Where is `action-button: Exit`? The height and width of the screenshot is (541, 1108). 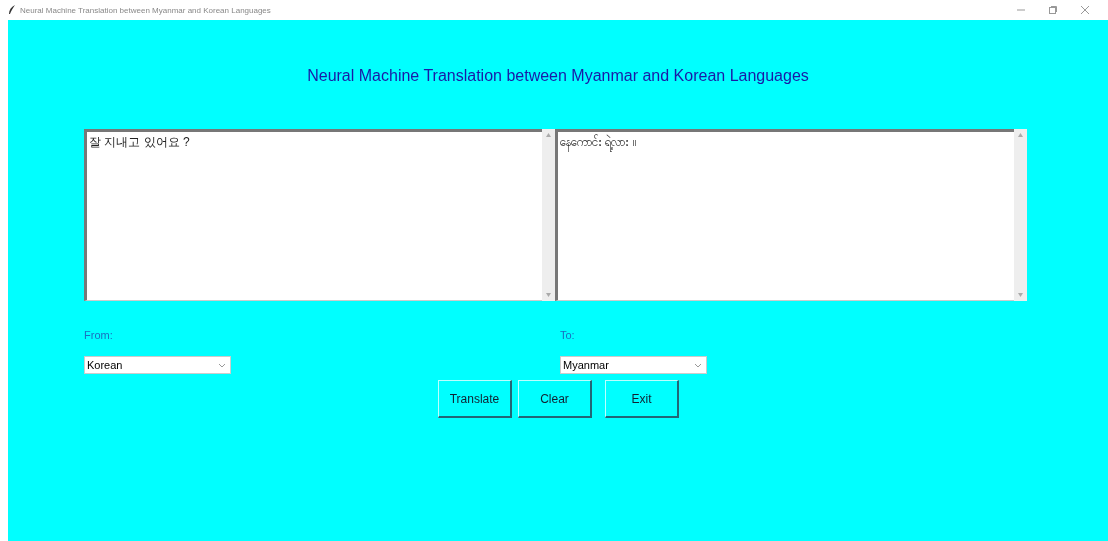
action-button: Exit is located at coordinates (642, 399).